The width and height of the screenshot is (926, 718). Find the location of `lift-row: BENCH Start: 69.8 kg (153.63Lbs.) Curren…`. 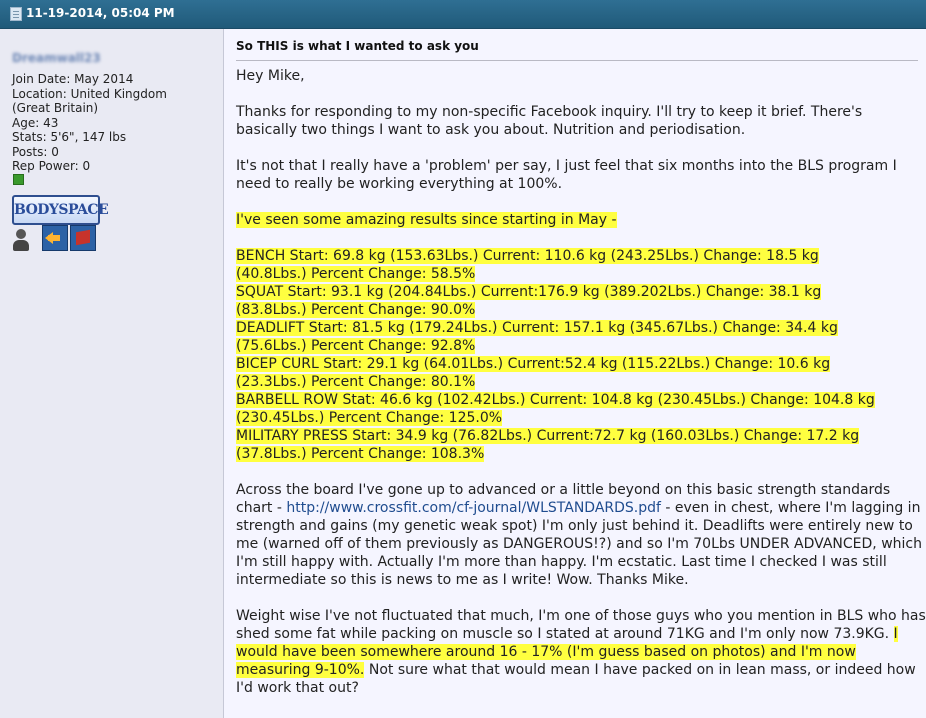

lift-row: BENCH Start: 69.8 kg (153.63Lbs.) Curren… is located at coordinates (581, 265).